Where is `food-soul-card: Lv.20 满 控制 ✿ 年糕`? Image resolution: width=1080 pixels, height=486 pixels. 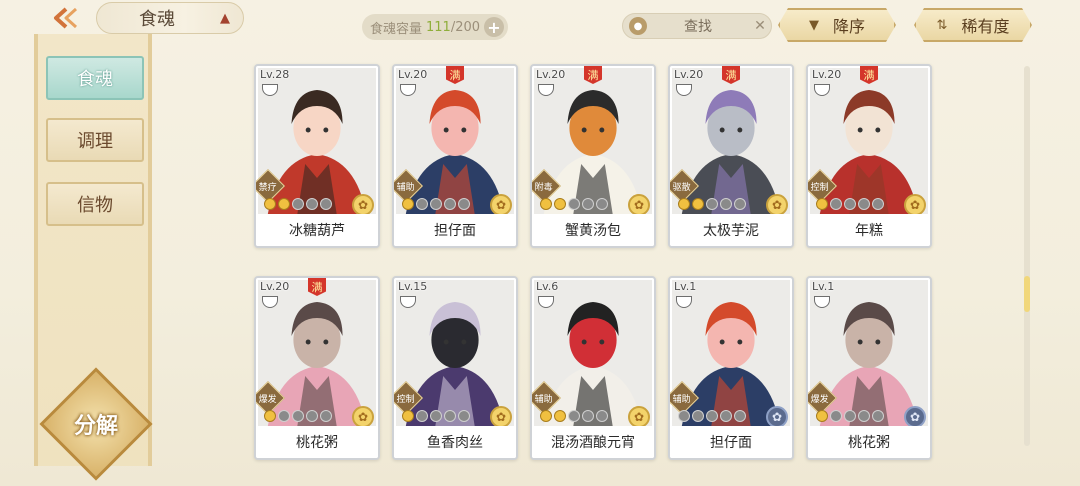
food-soul-card: Lv.20 满 控制 ✿ 年糕 is located at coordinates (869, 156).